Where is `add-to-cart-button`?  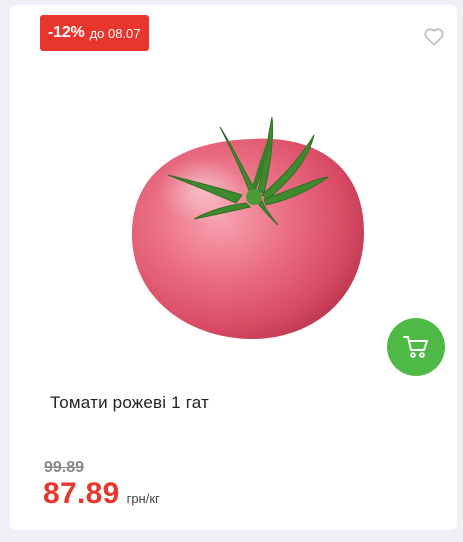 add-to-cart-button is located at coordinates (416, 347).